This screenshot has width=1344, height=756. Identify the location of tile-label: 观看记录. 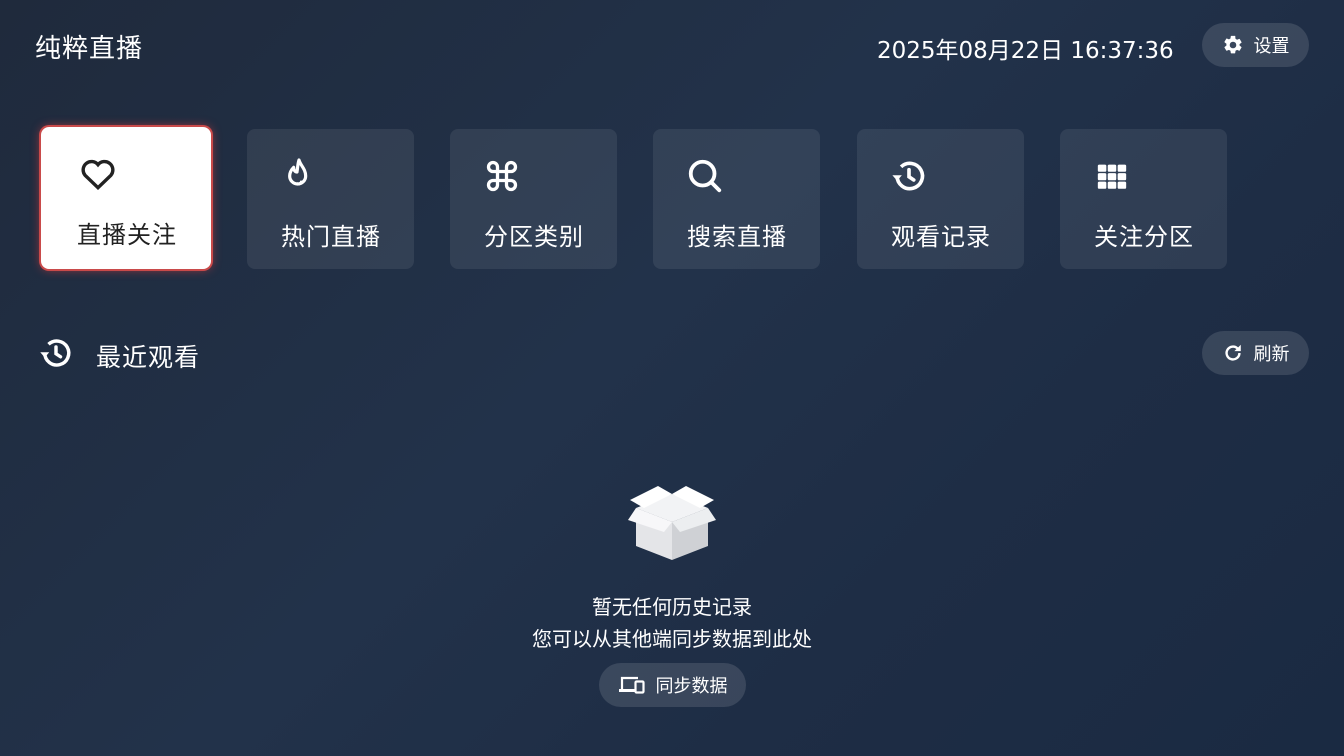
(941, 237).